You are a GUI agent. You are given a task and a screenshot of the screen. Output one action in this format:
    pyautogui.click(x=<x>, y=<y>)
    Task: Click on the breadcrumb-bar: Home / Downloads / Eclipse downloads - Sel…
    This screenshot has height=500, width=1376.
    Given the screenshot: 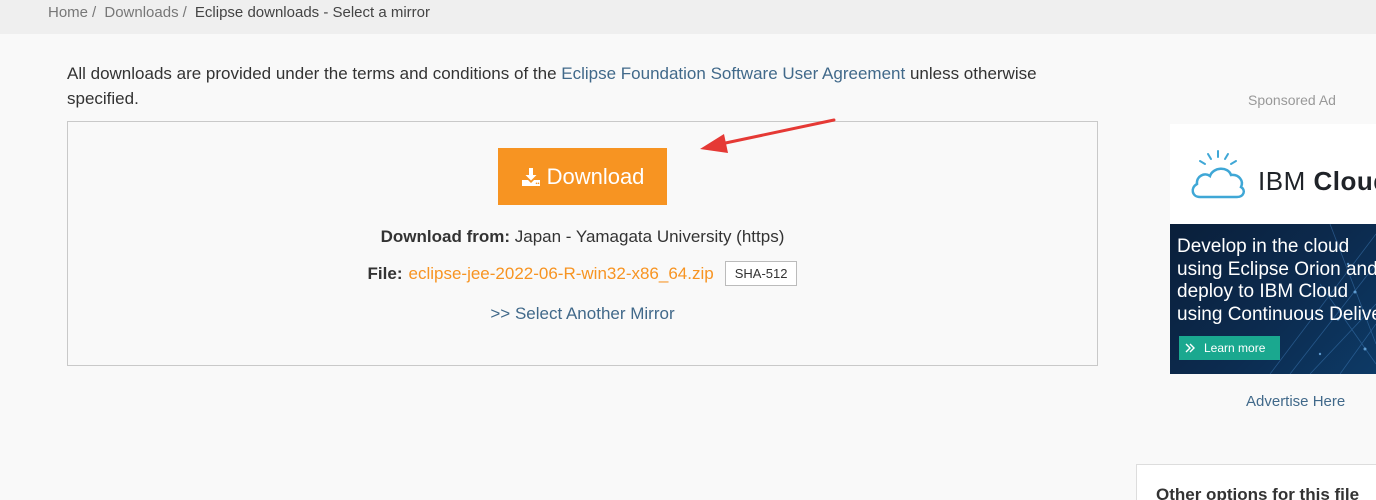 What is the action you would take?
    pyautogui.click(x=688, y=17)
    